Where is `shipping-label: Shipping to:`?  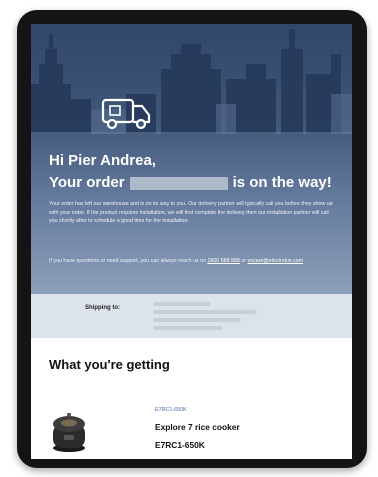
shipping-label: Shipping to: is located at coordinates (102, 308).